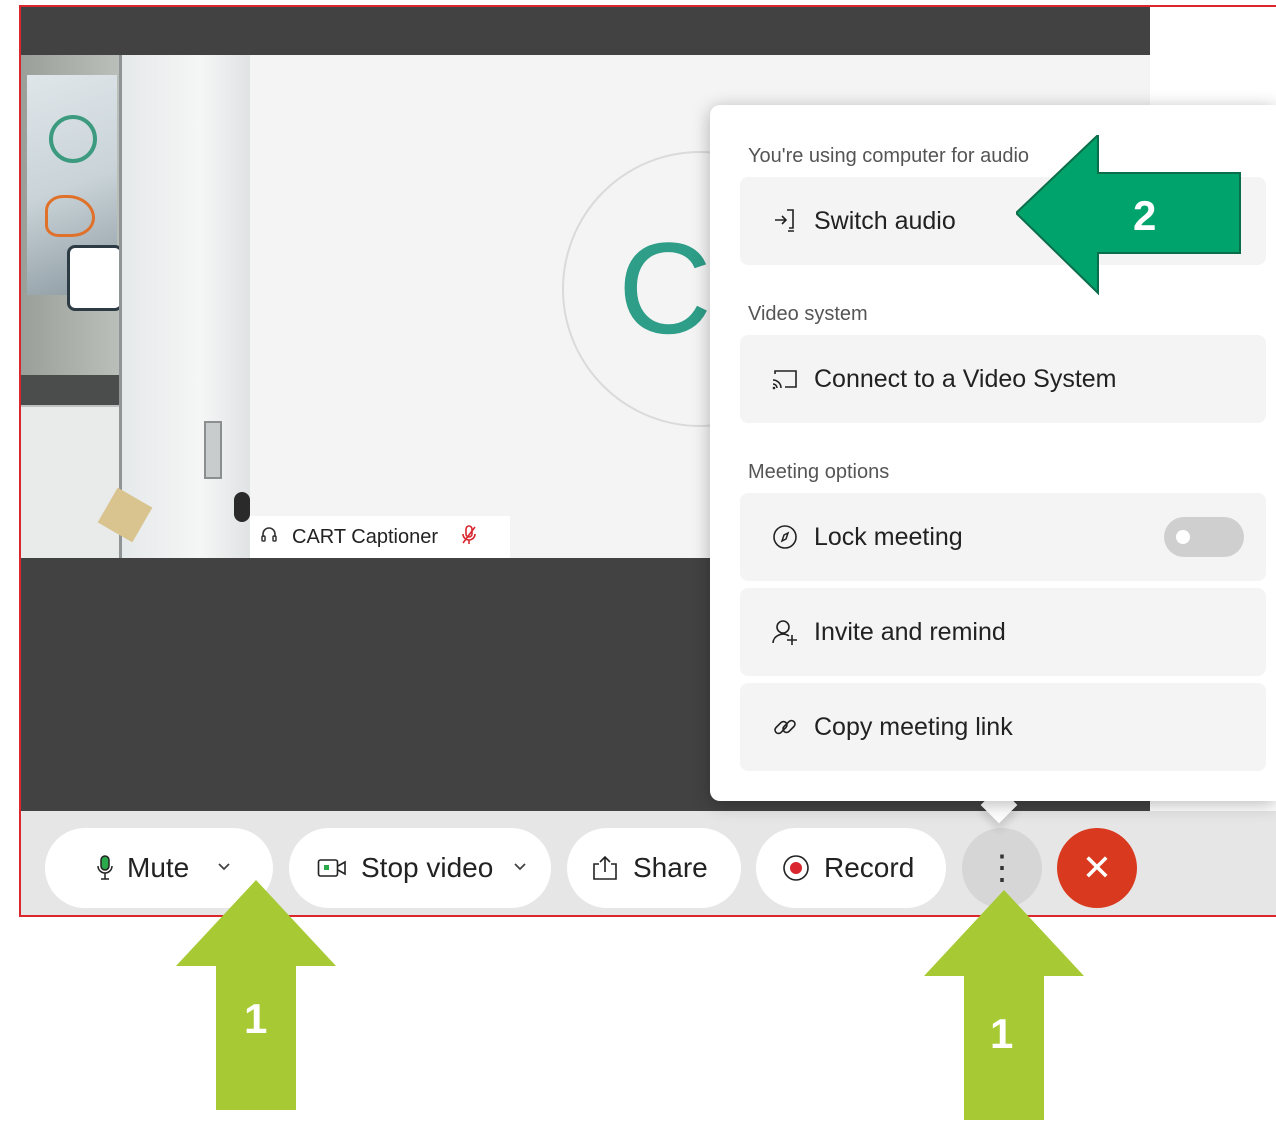 The image size is (1276, 1122). What do you see at coordinates (1128, 215) in the screenshot?
I see `arrow-left-annotation` at bounding box center [1128, 215].